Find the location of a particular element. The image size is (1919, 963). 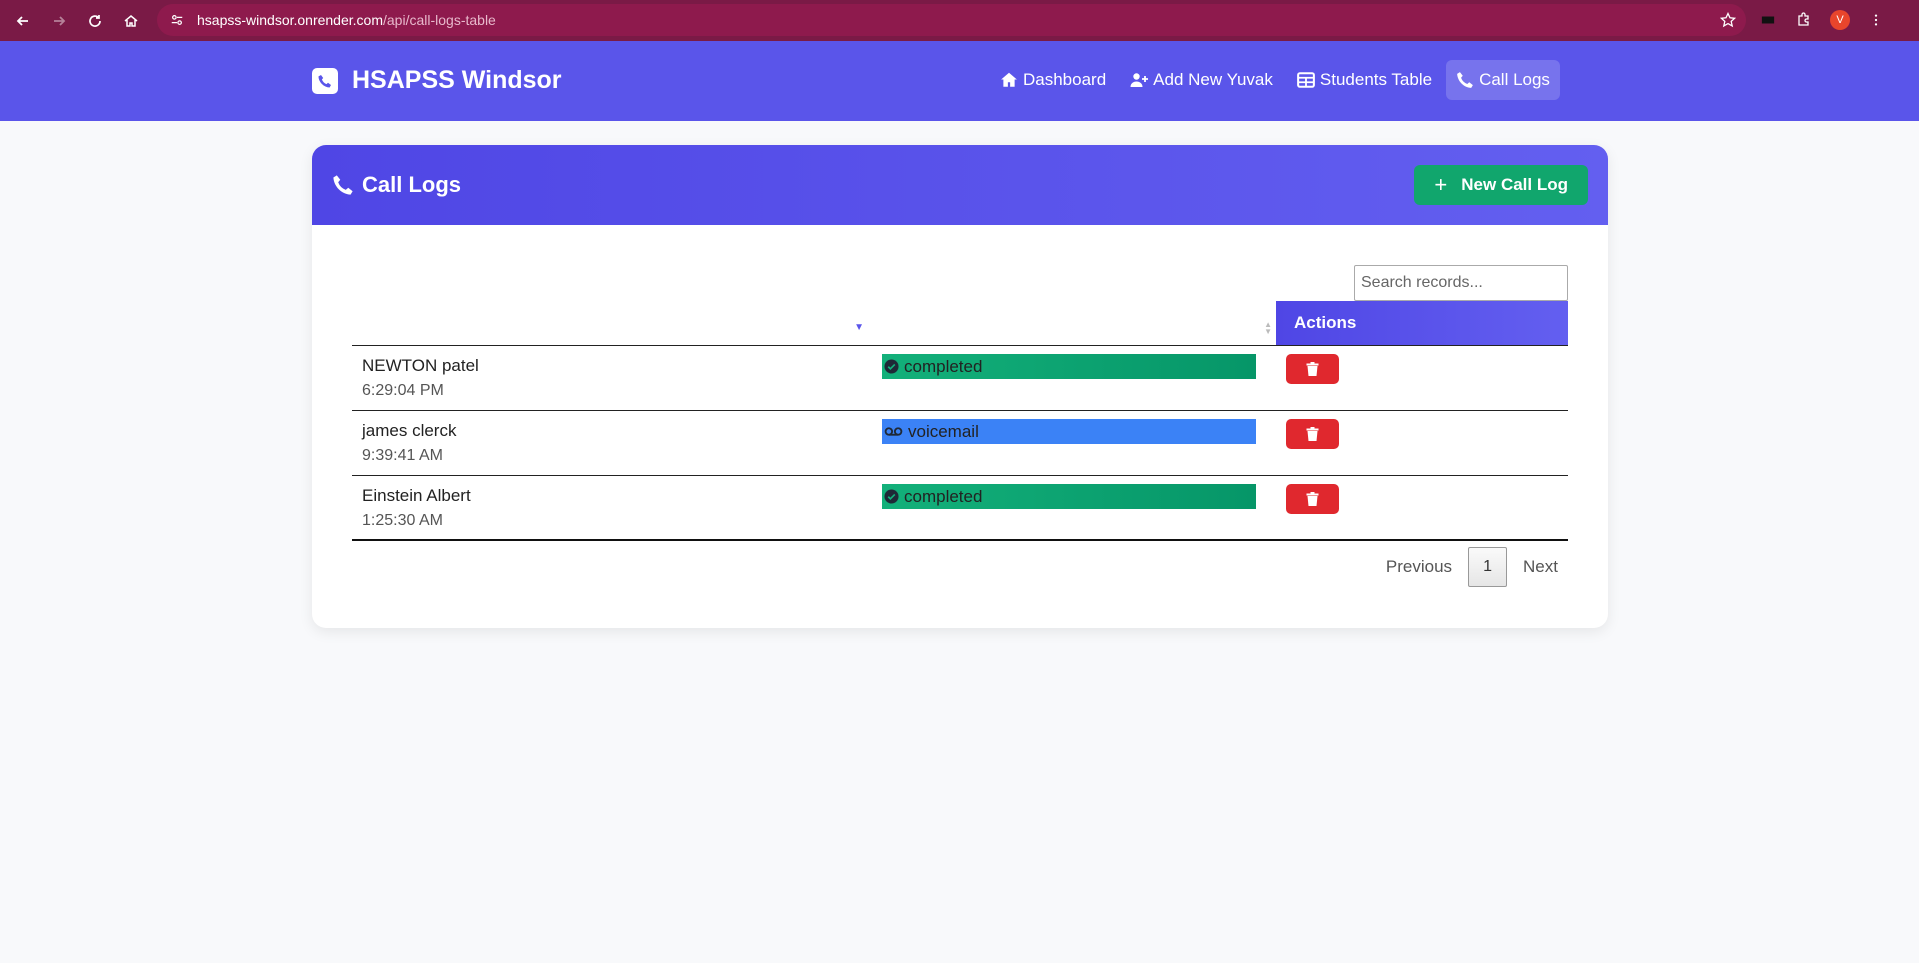

nav-students-table: Students Table is located at coordinates (1364, 80).